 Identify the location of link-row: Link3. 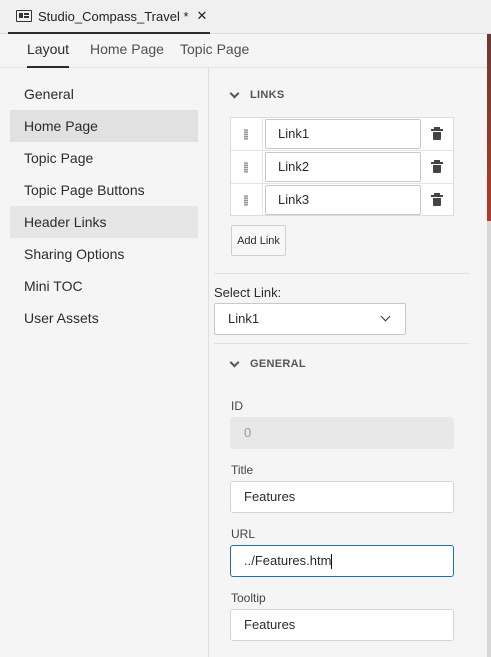
(342, 200).